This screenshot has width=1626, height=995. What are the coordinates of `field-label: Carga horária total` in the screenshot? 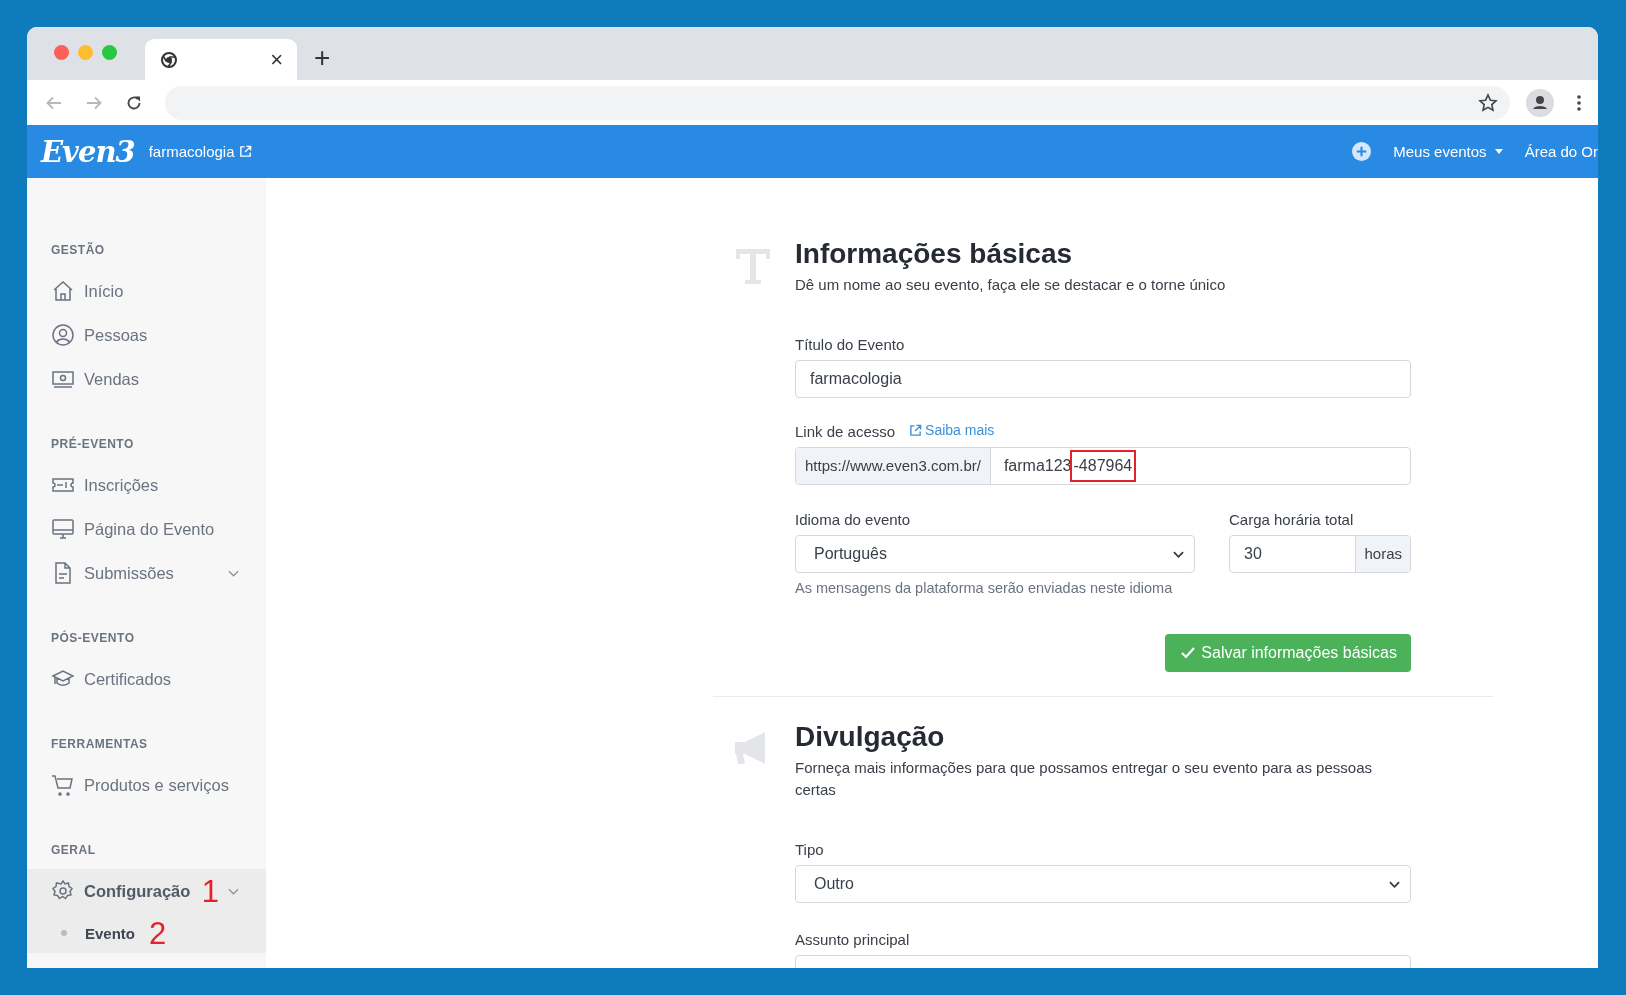 It's located at (1292, 519).